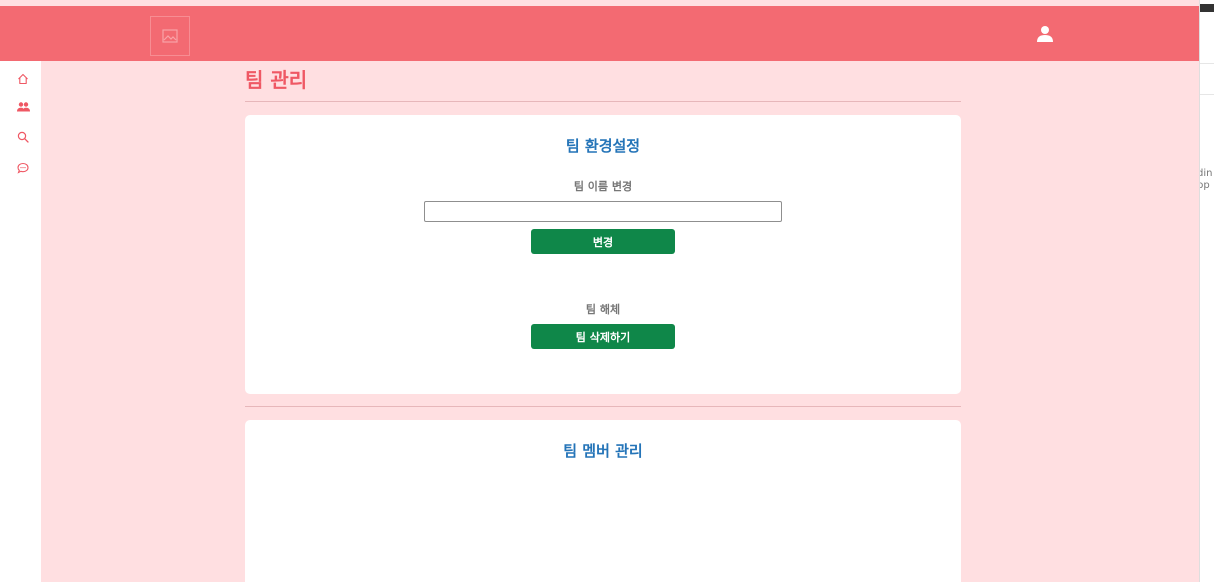  What do you see at coordinates (603, 241) in the screenshot?
I see `change-name-button: 변경` at bounding box center [603, 241].